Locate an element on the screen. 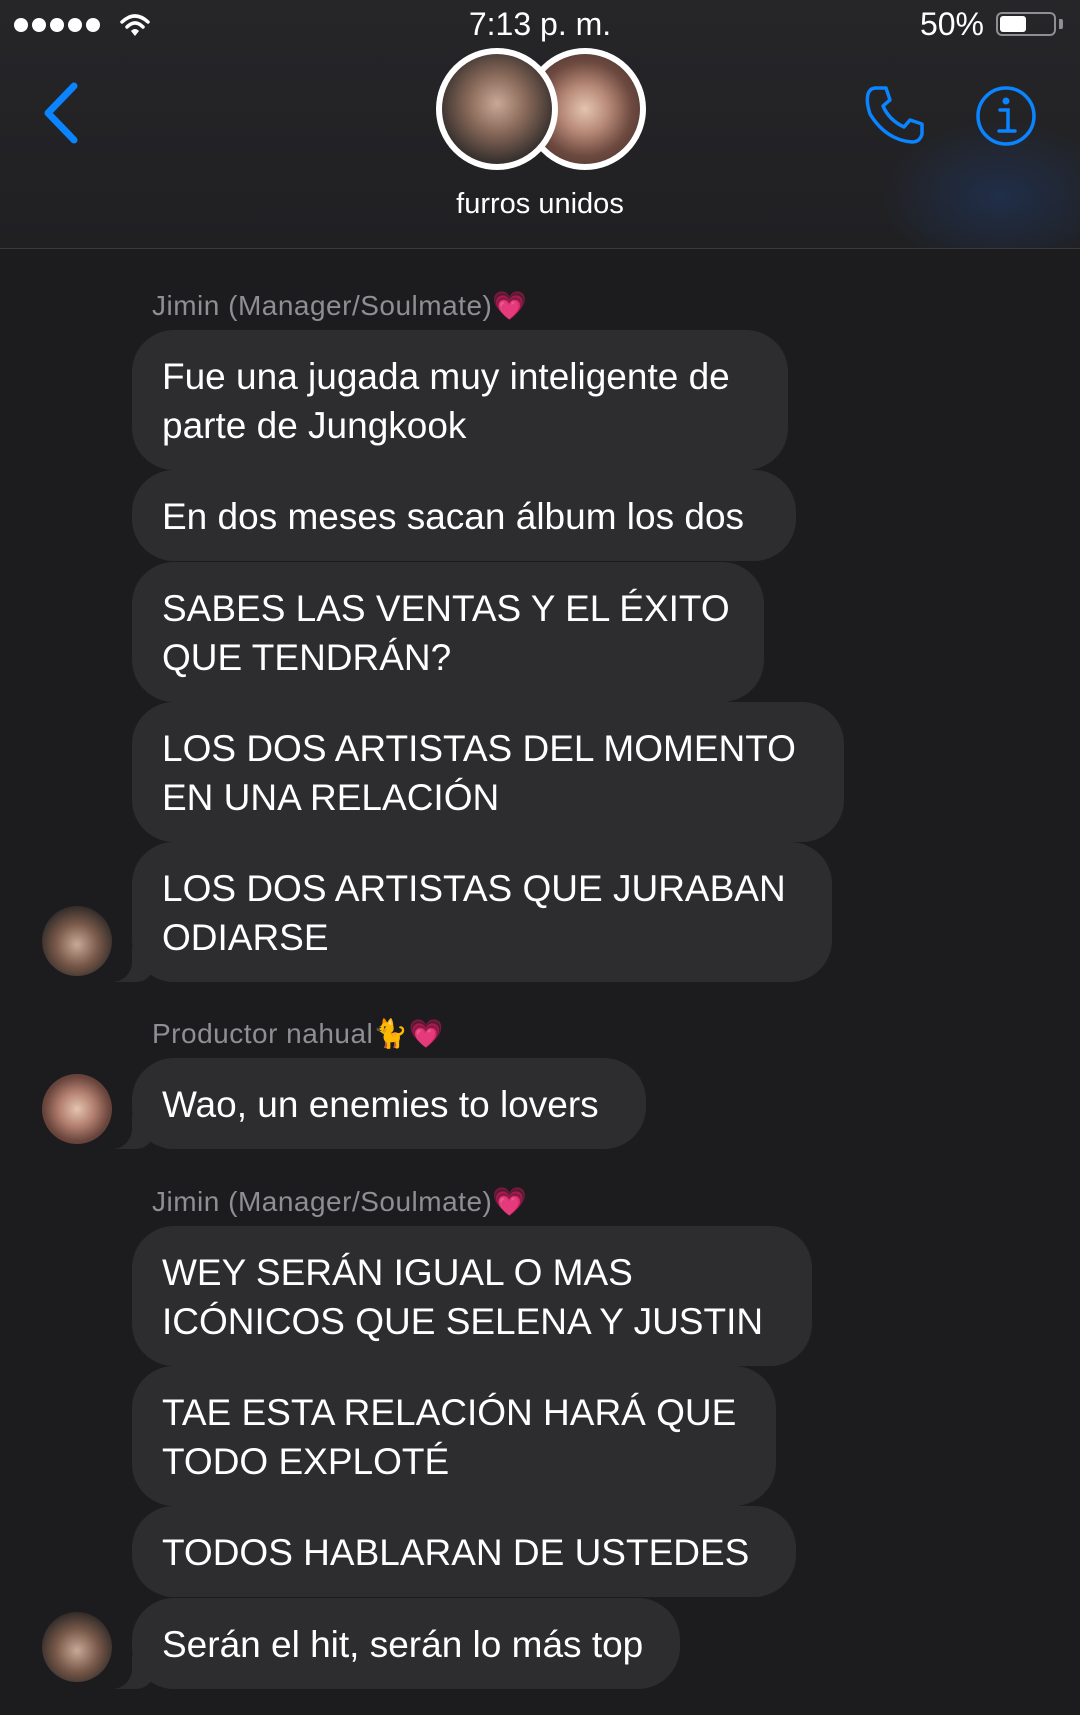 The height and width of the screenshot is (1715, 1080). battery-icon is located at coordinates (1026, 24).